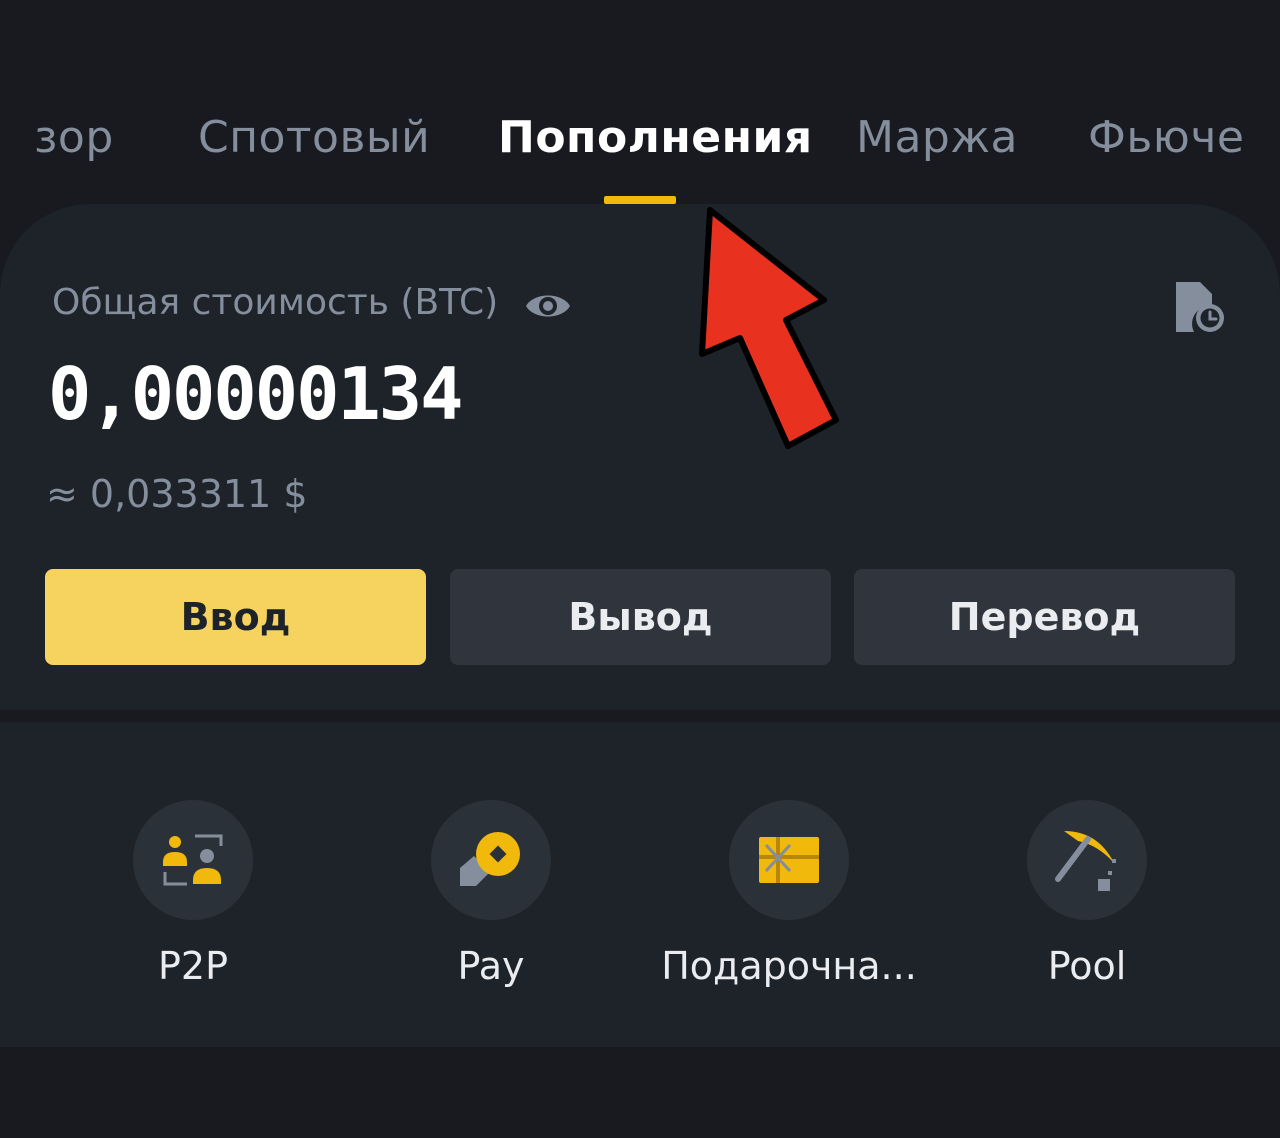  I want to click on shortcut-p2p: P2P, so click(193, 894).